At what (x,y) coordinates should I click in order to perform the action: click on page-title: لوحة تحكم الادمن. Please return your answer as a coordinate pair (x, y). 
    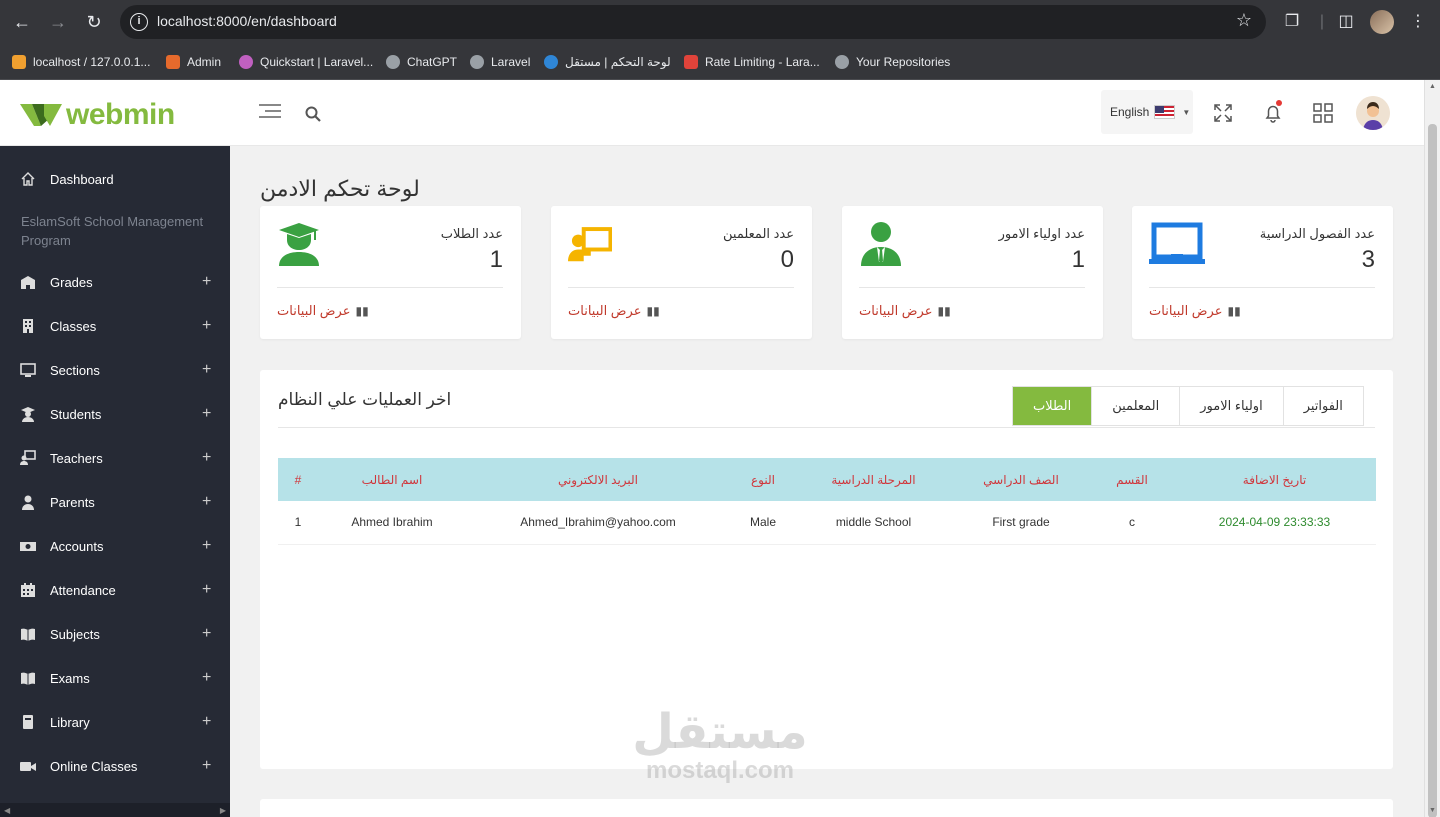
    Looking at the image, I should click on (340, 188).